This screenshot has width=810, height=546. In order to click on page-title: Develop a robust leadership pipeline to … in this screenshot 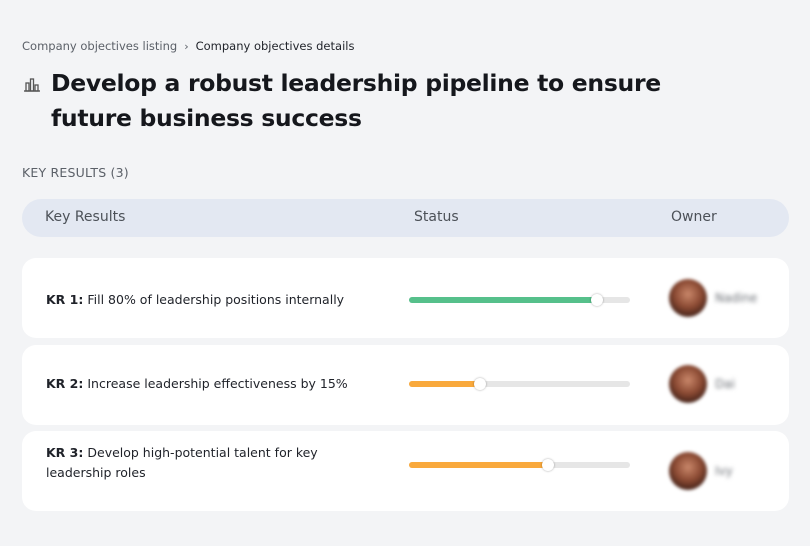, I will do `click(356, 100)`.